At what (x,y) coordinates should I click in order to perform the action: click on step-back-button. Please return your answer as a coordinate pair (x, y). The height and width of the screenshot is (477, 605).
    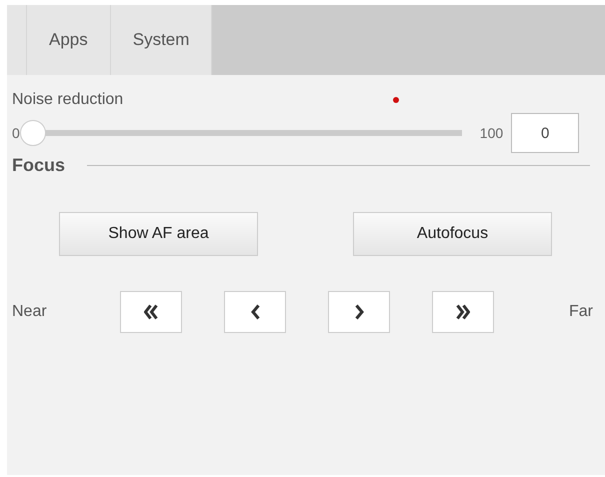
    Looking at the image, I should click on (255, 312).